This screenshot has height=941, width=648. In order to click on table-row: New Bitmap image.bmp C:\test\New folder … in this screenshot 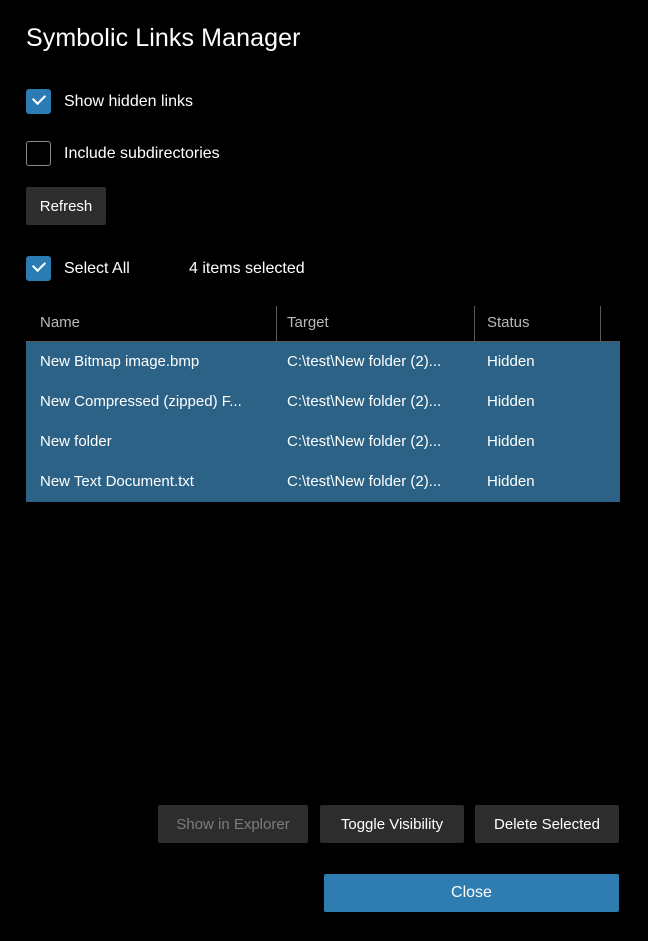, I will do `click(323, 362)`.